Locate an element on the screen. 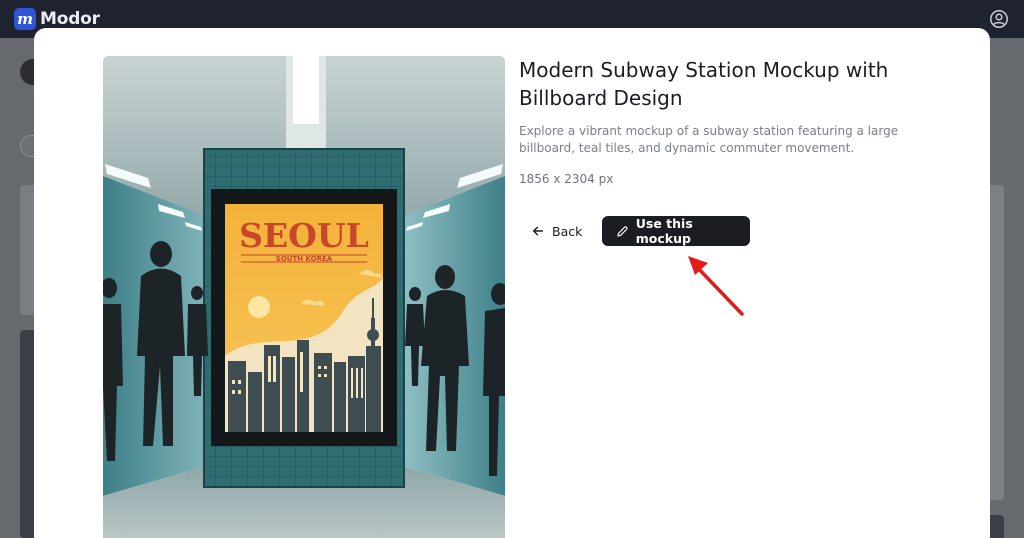 Image resolution: width=1024 pixels, height=538 pixels. use-this-mockup-label: Use this mockup is located at coordinates (664, 231).